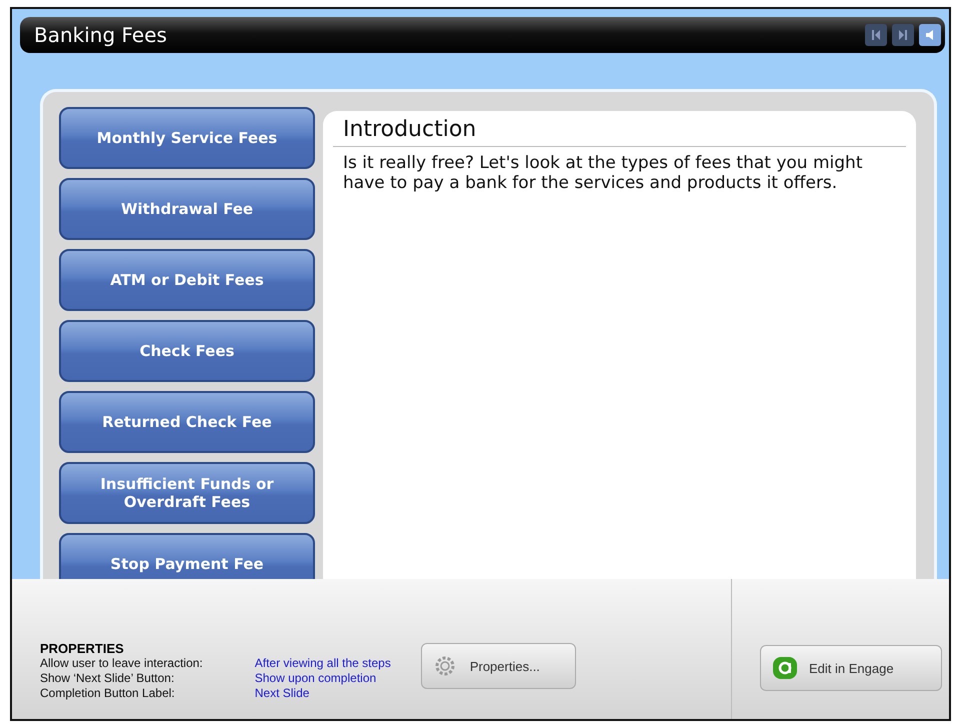 The image size is (962, 725). I want to click on topic-button: Monthly Service Fees, so click(187, 138).